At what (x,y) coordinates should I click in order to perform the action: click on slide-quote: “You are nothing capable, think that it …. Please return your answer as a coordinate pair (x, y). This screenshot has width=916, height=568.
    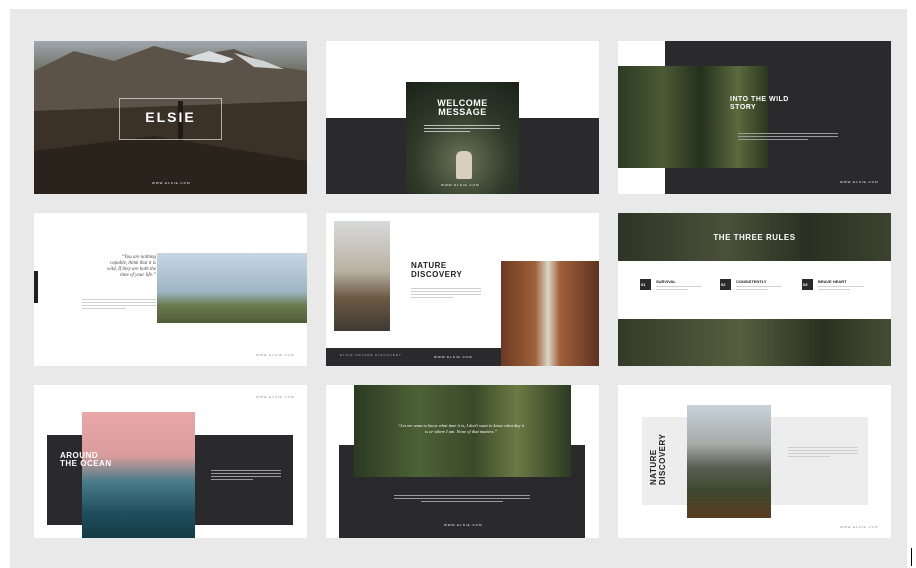
    Looking at the image, I should click on (170, 289).